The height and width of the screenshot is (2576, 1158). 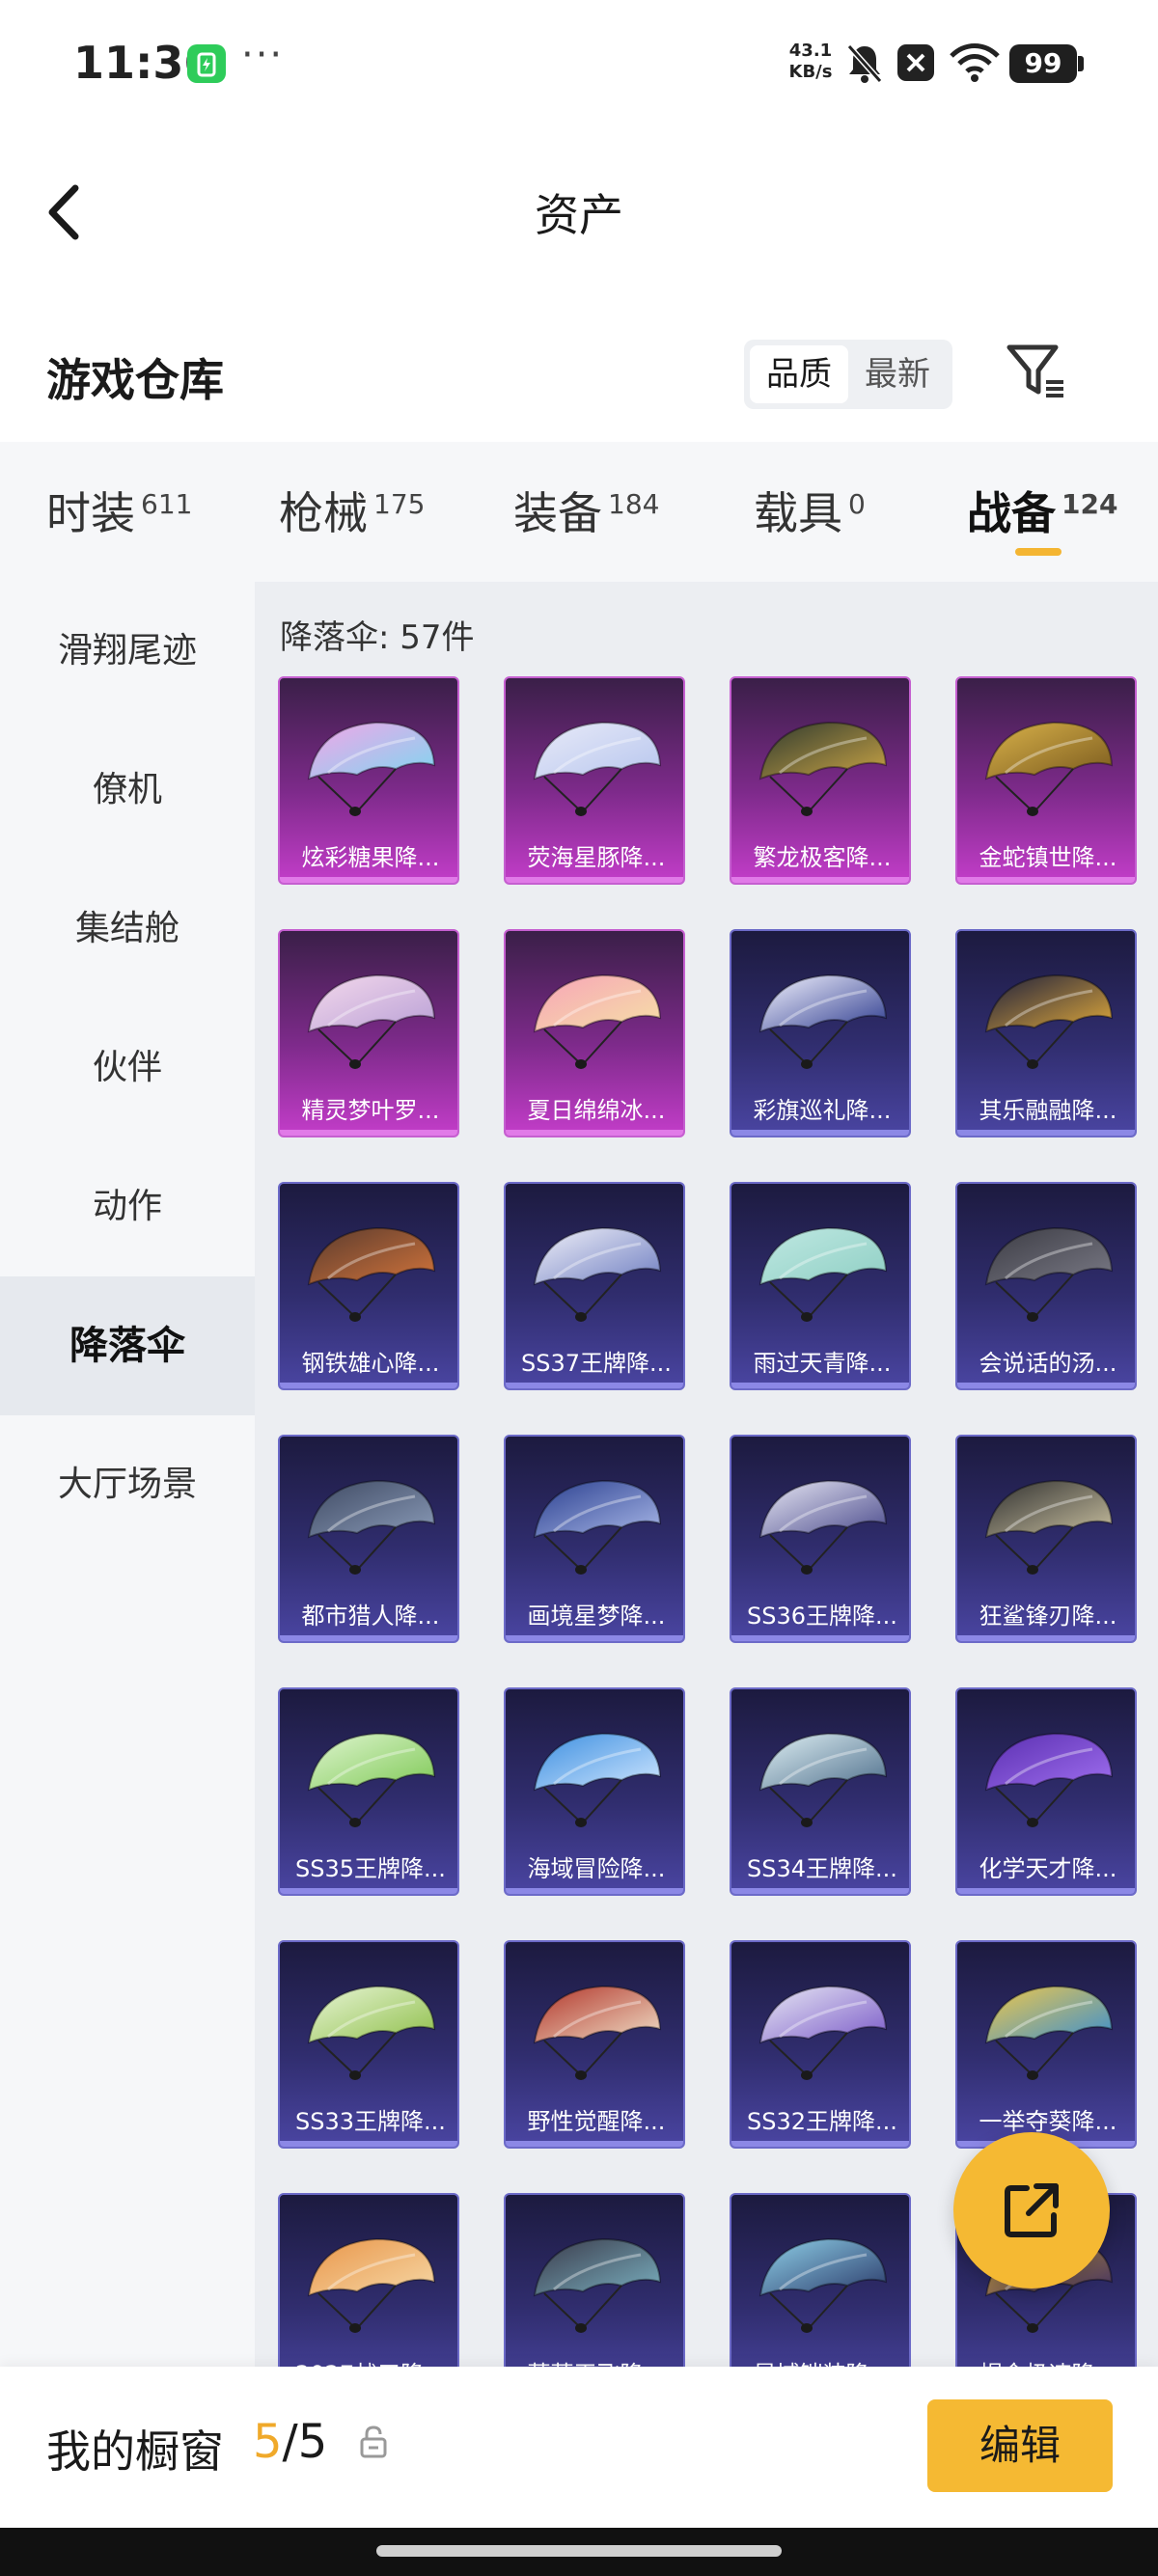 What do you see at coordinates (634, 504) in the screenshot?
I see `tab-count: 184` at bounding box center [634, 504].